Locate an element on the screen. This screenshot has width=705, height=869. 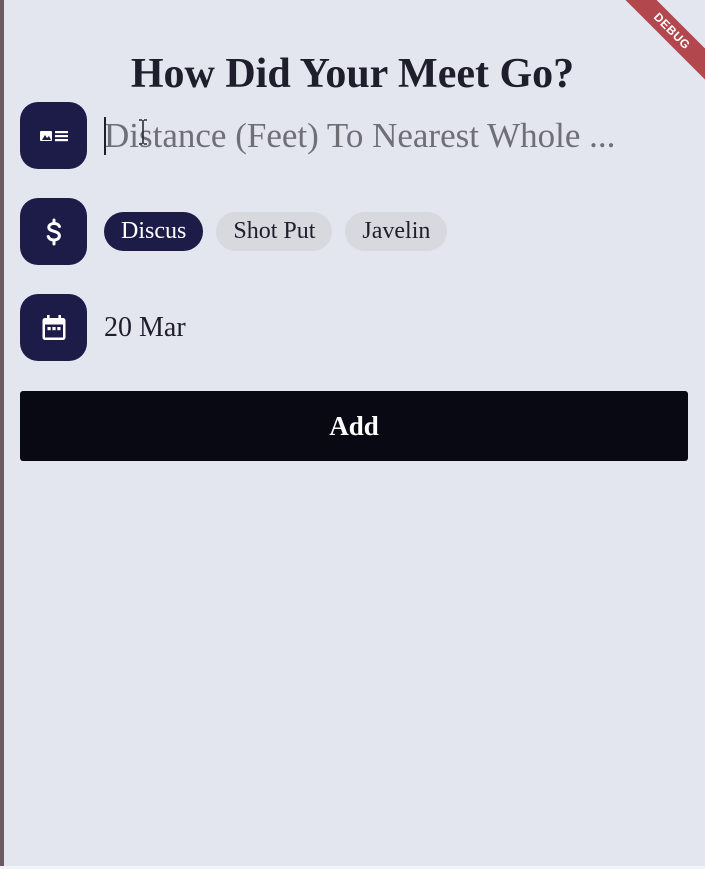
date-icon-tile is located at coordinates (53, 327).